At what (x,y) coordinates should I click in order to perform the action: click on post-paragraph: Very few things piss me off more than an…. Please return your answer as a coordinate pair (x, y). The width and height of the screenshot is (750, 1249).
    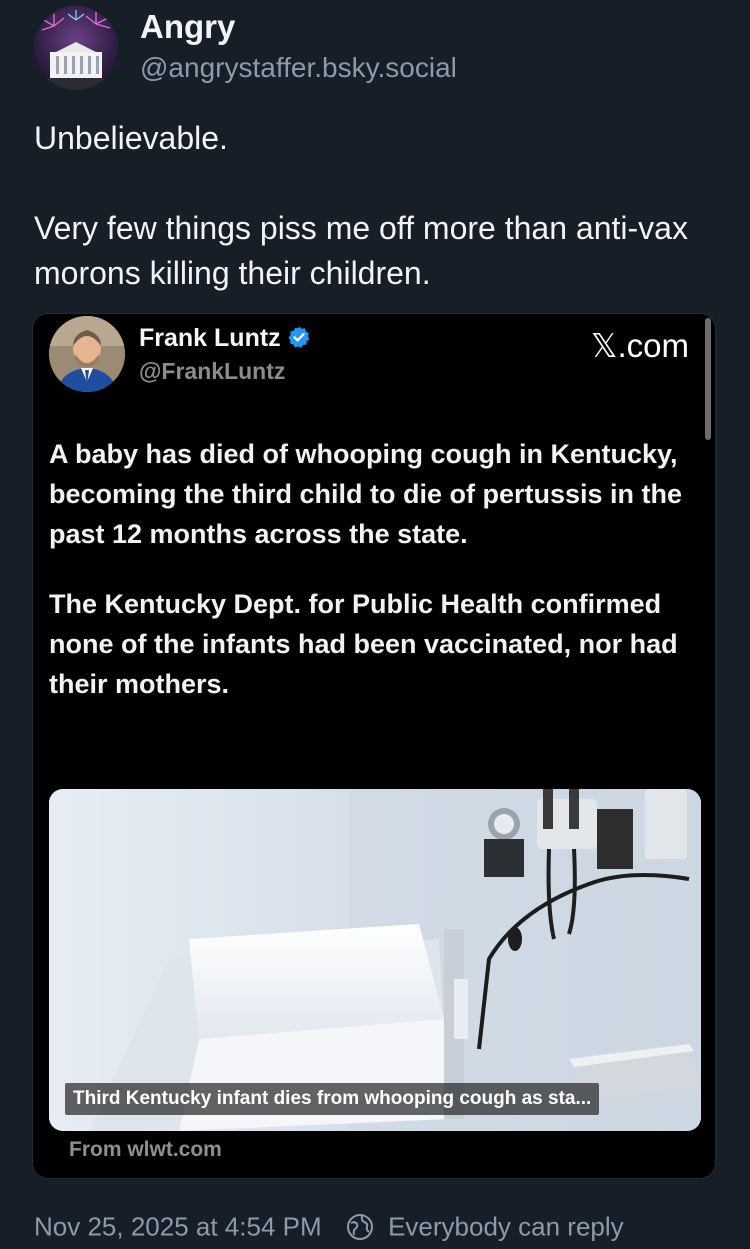
    Looking at the image, I should click on (361, 250).